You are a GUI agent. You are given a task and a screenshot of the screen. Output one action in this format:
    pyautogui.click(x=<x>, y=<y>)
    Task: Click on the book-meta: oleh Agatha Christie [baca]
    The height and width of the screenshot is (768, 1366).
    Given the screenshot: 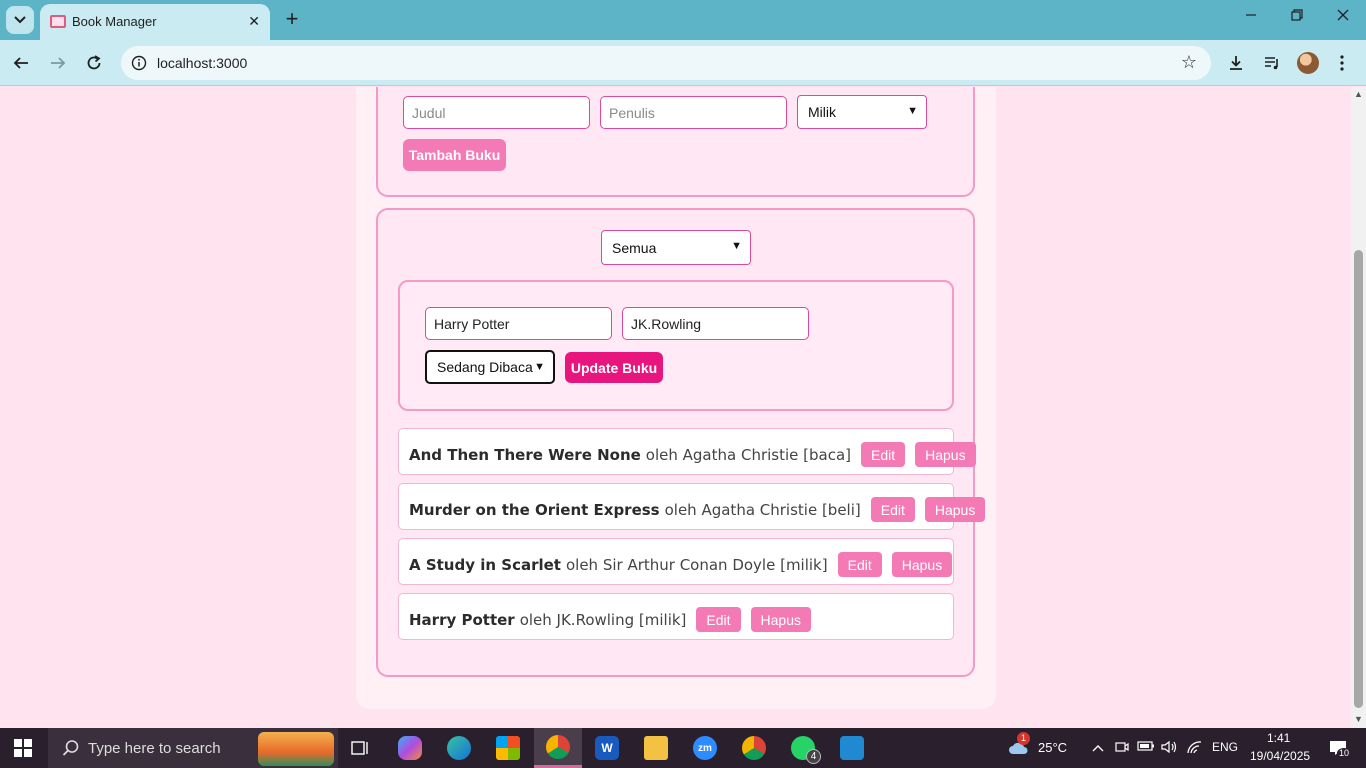 What is the action you would take?
    pyautogui.click(x=748, y=454)
    